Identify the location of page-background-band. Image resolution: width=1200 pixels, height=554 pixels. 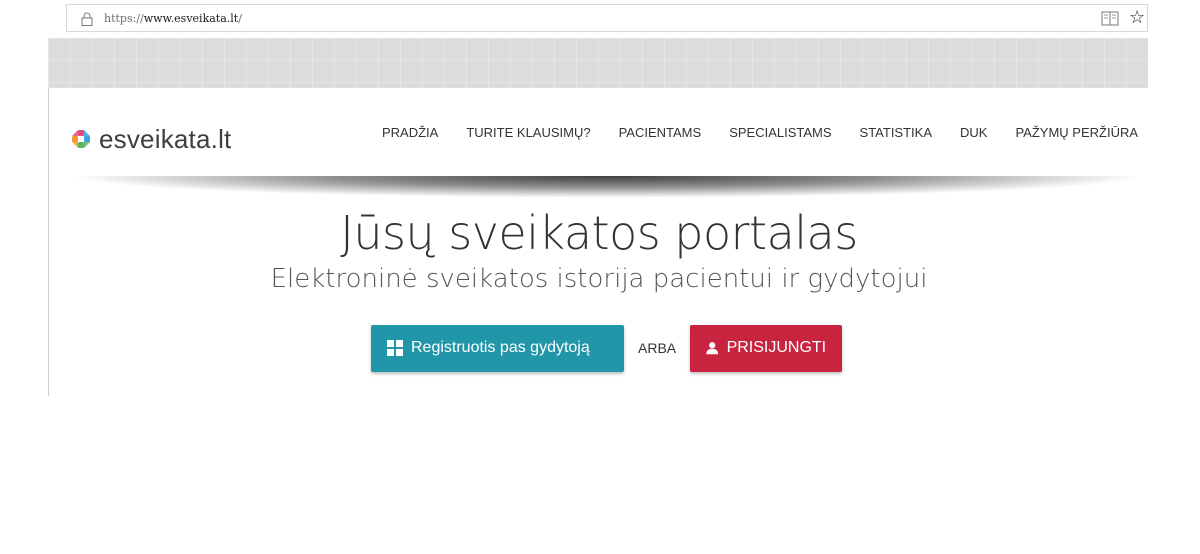
(598, 63).